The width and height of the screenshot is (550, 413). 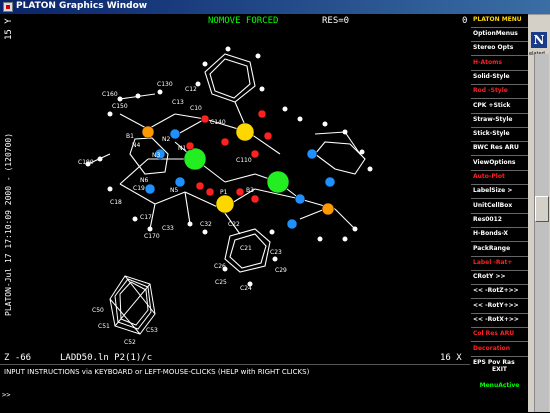 I want to click on menu-item: PackRange, so click(x=499, y=249).